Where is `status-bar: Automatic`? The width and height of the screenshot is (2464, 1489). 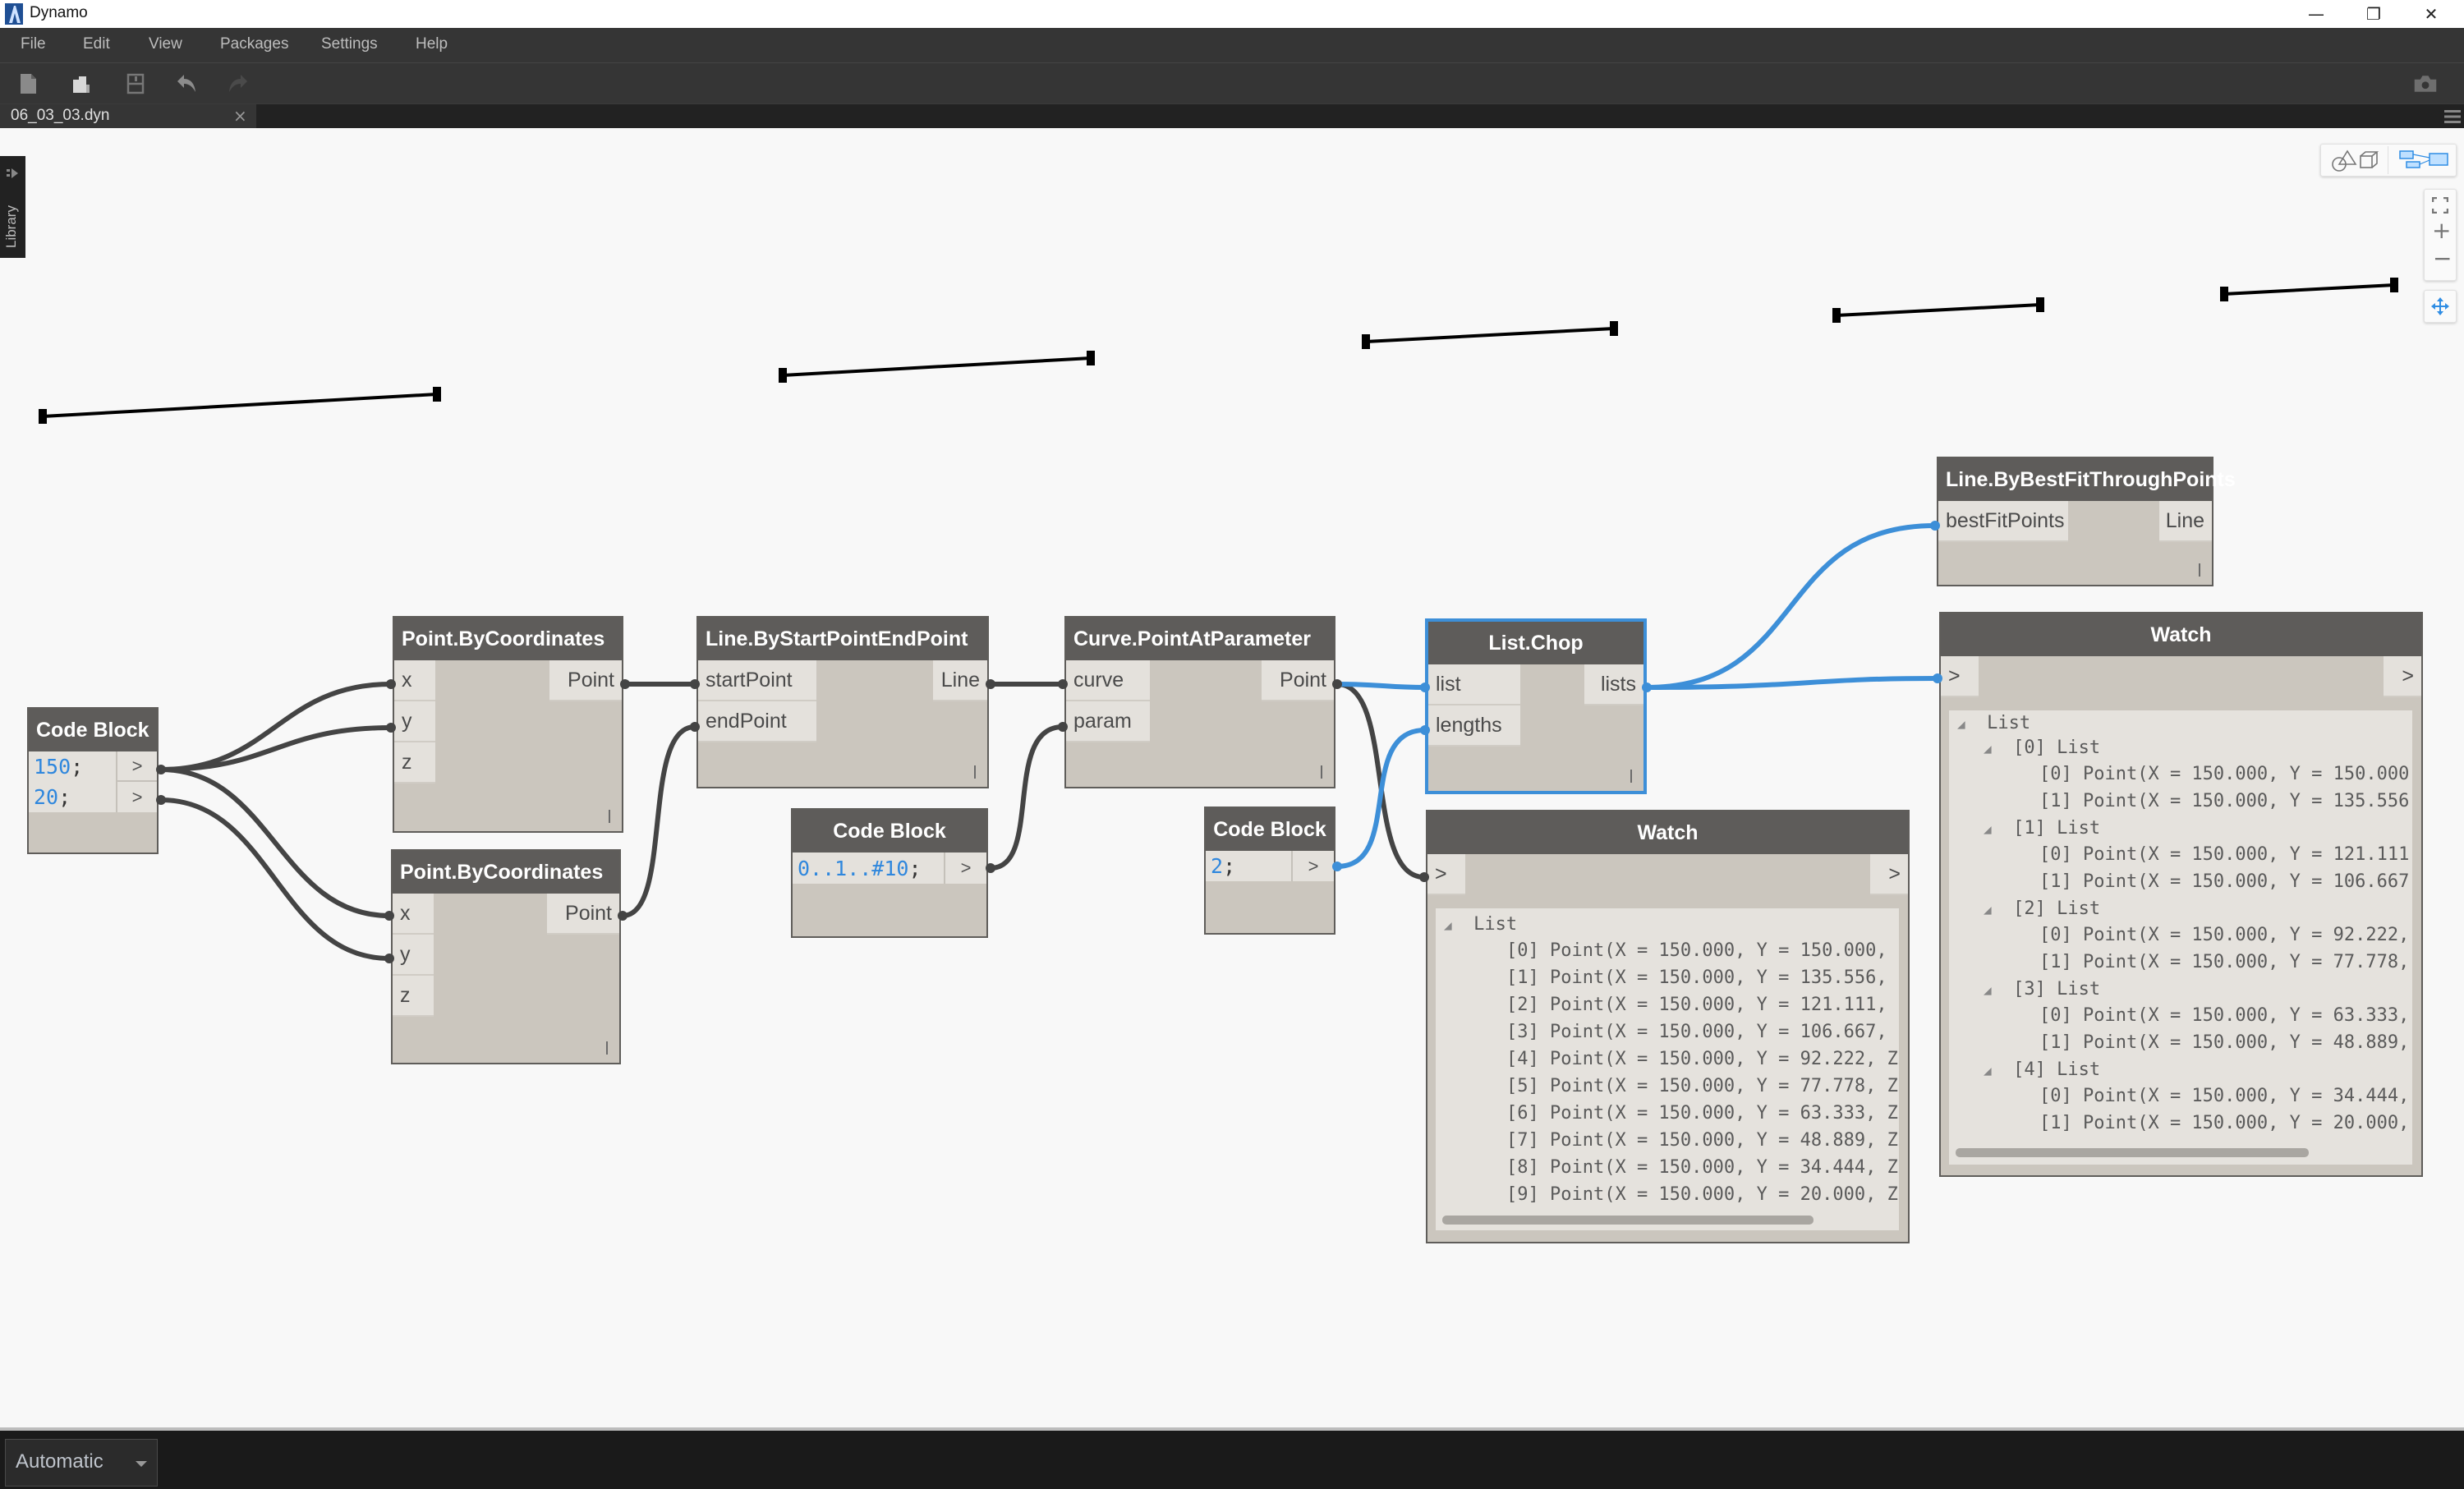 status-bar: Automatic is located at coordinates (1232, 1458).